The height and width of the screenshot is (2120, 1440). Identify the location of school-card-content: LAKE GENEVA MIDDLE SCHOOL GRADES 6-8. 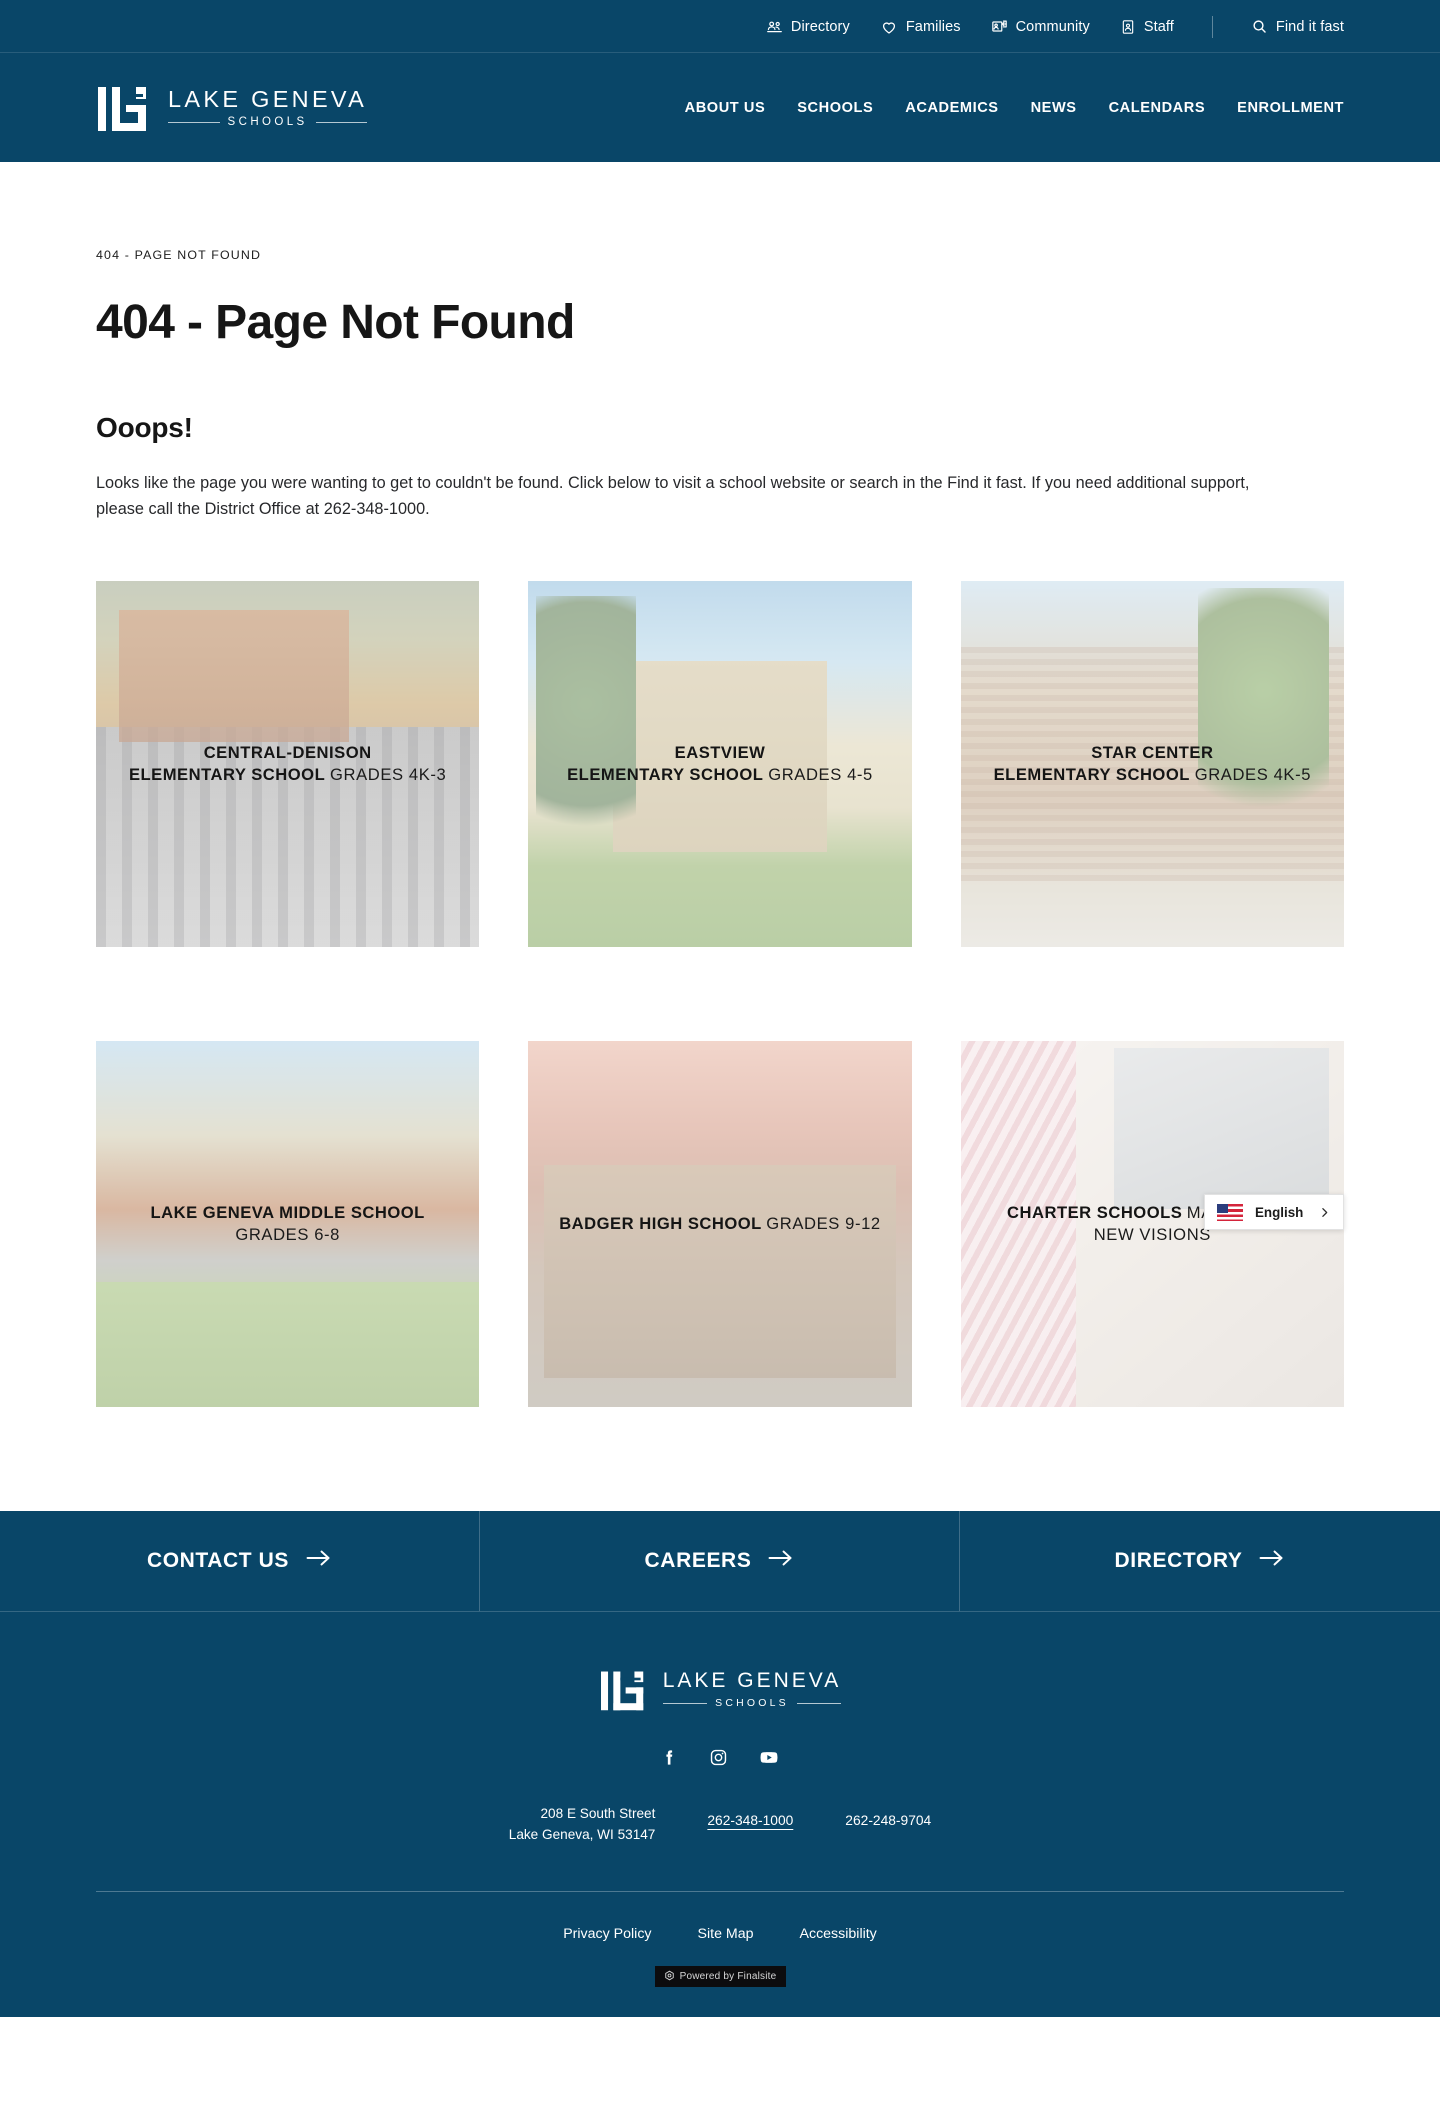
(287, 1224).